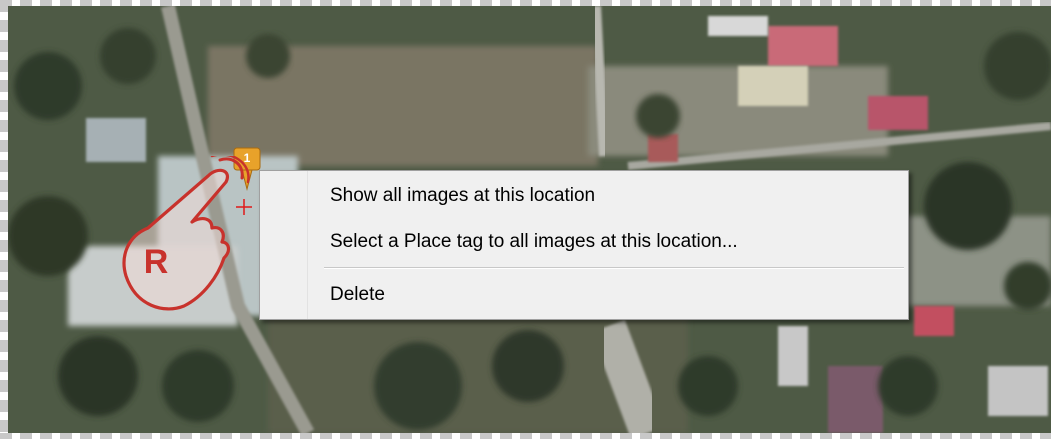 Image resolution: width=1051 pixels, height=439 pixels. I want to click on menu-icon-gutter, so click(284, 245).